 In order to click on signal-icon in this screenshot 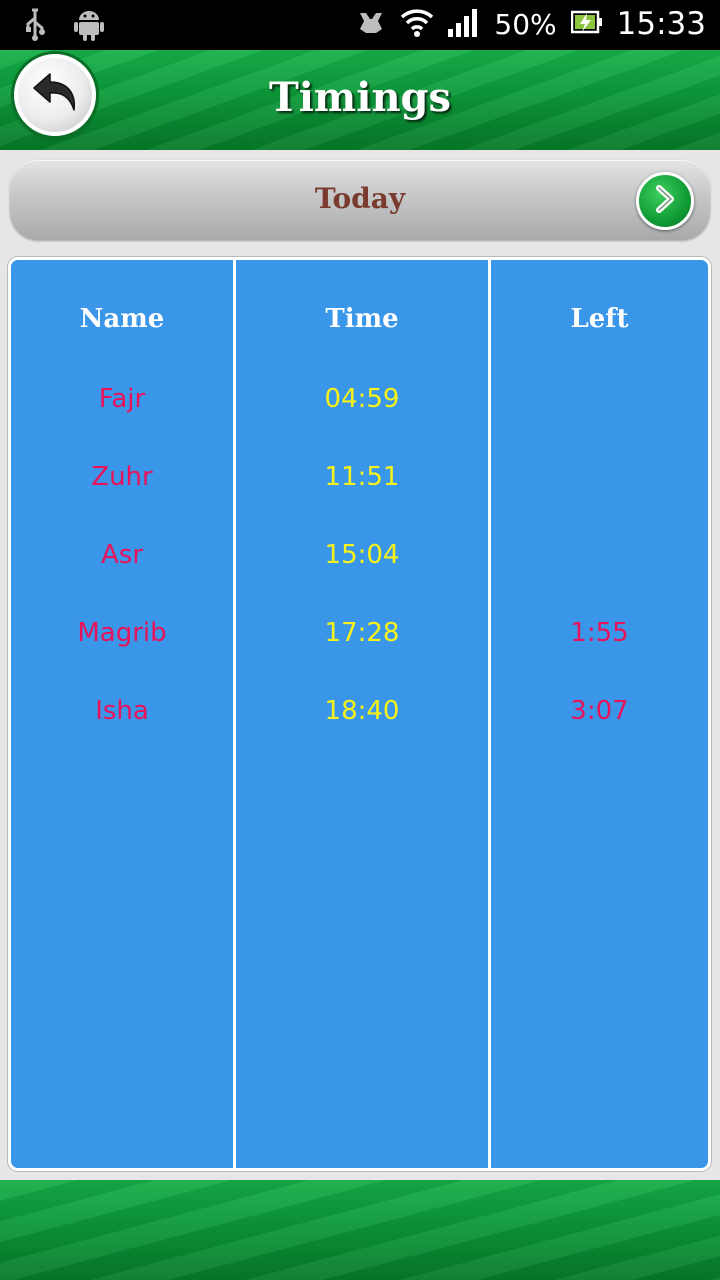, I will do `click(464, 24)`.